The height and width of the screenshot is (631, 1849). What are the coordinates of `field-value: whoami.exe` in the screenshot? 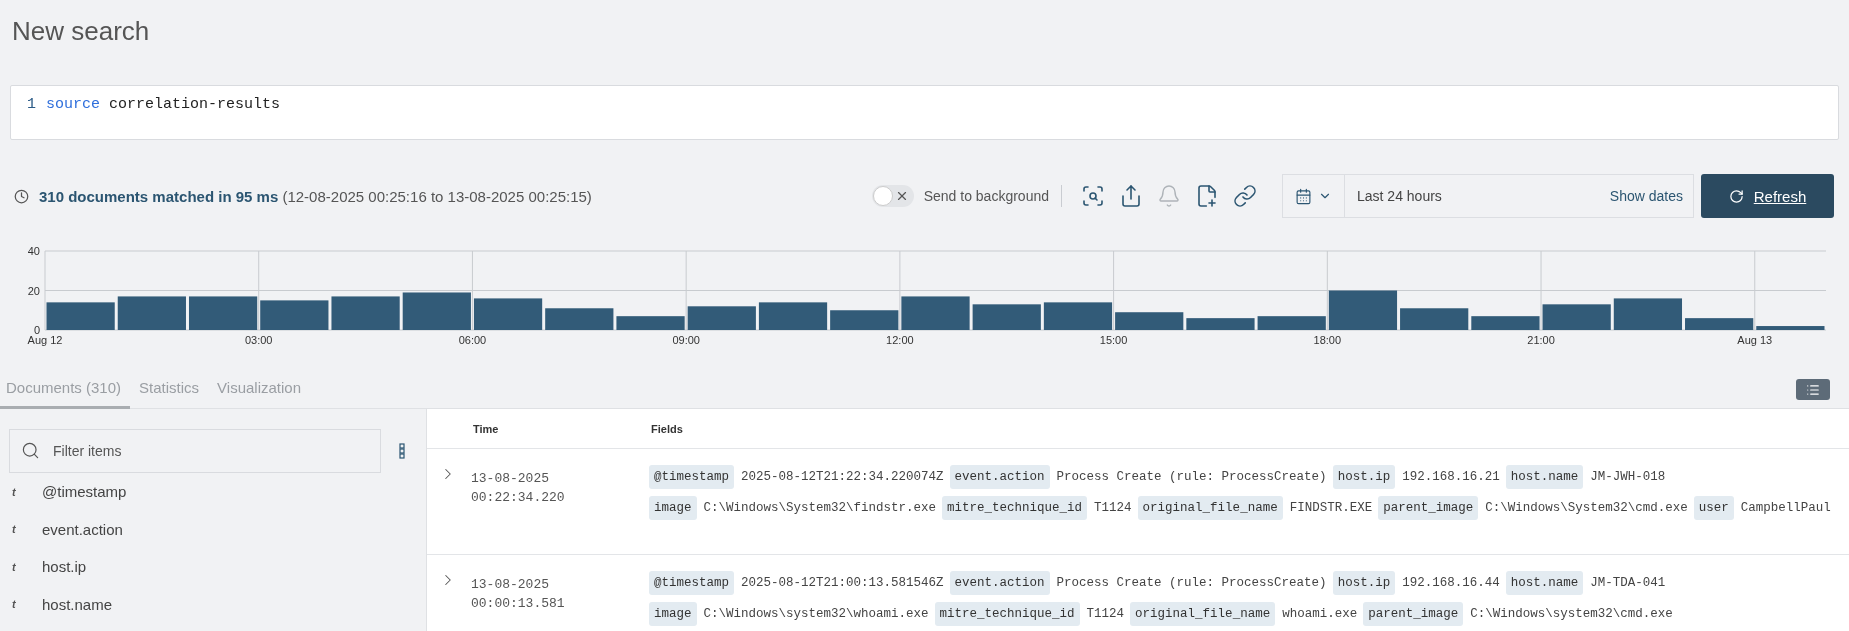 It's located at (1320, 614).